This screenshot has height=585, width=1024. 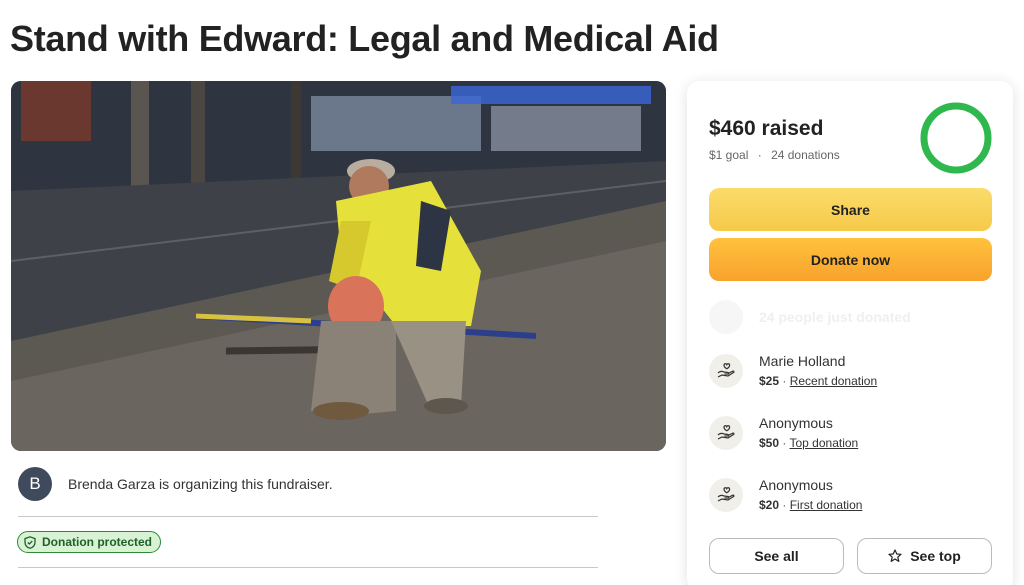 I want to click on organizer-avatar: B, so click(x=35, y=484).